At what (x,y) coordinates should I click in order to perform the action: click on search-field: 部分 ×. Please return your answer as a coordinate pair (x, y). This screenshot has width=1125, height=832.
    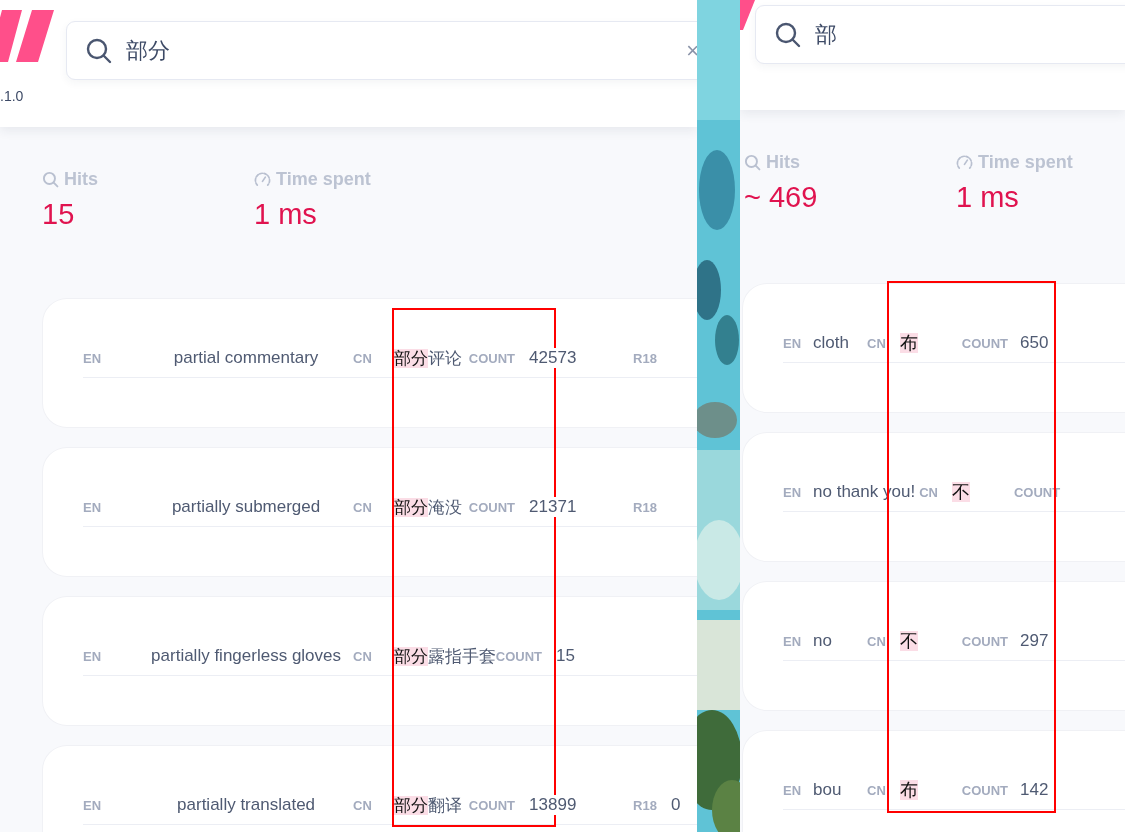
    Looking at the image, I should click on (381, 50).